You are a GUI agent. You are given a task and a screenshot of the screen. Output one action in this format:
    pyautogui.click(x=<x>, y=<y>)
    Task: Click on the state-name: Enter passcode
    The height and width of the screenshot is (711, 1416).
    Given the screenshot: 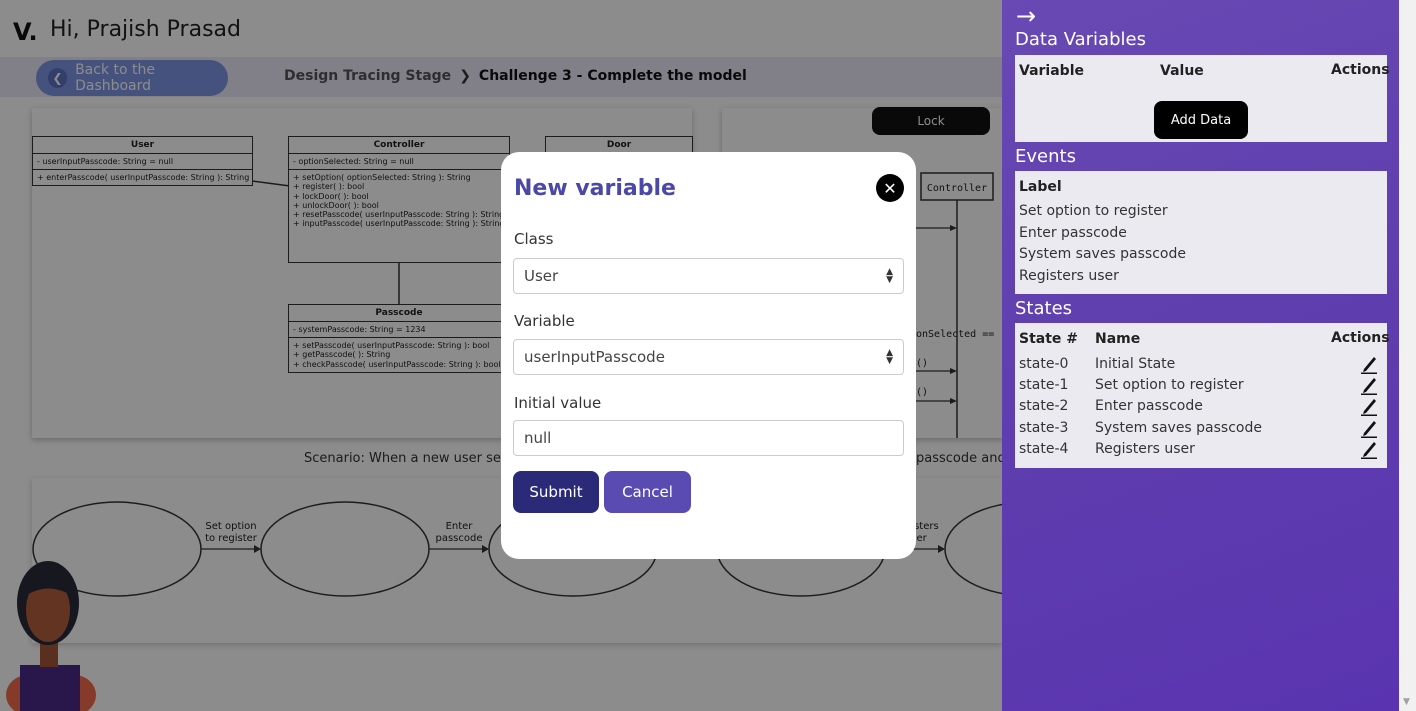 What is the action you would take?
    pyautogui.click(x=1149, y=406)
    